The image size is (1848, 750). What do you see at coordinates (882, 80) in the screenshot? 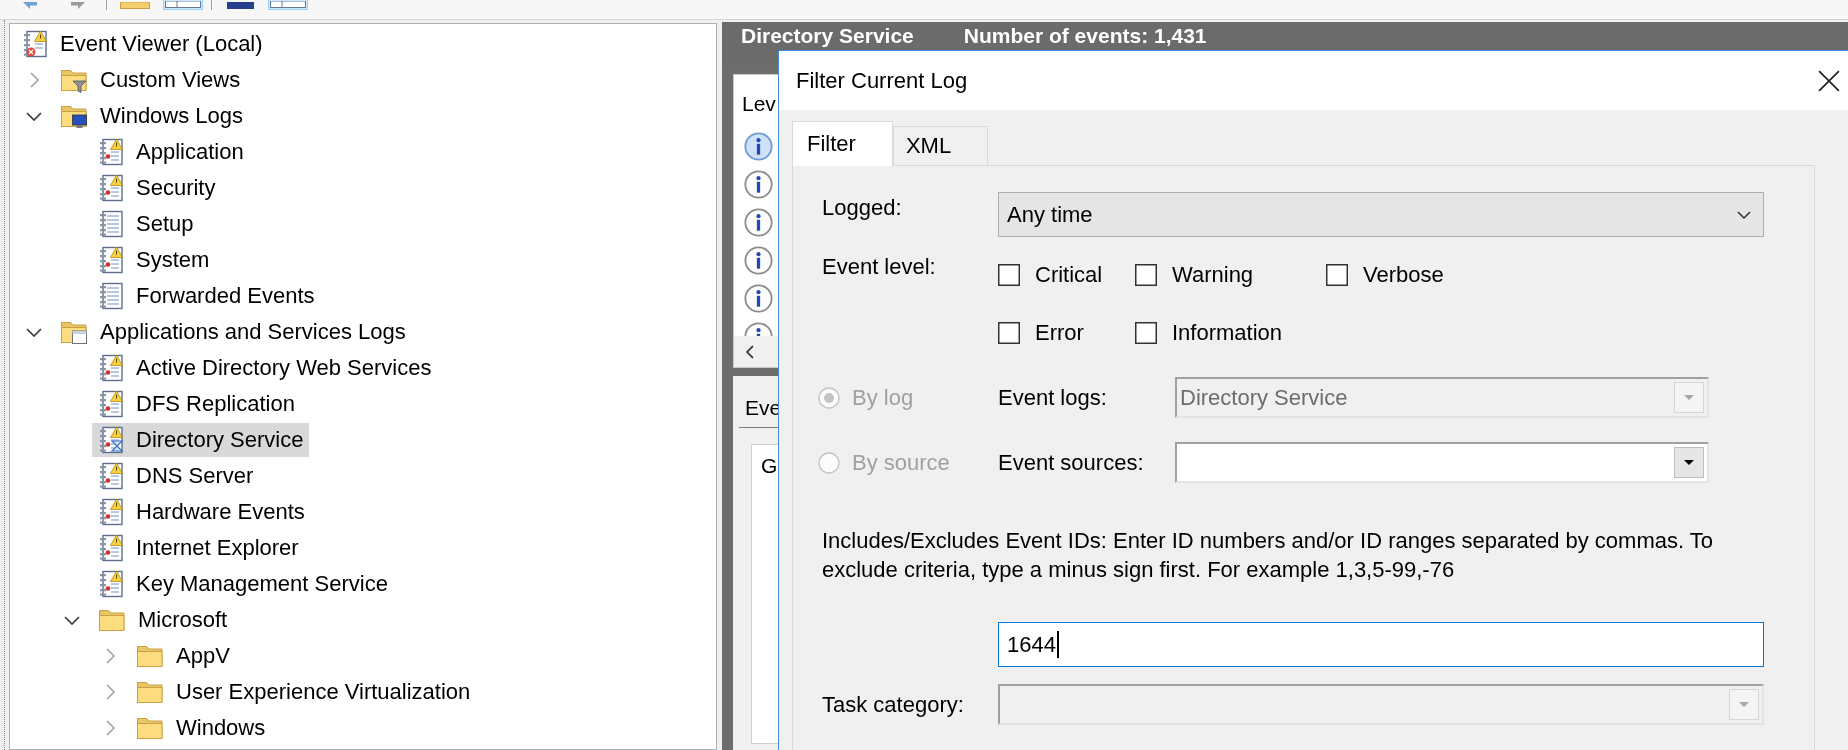
I see `dialog-title: Filter Current Log` at bounding box center [882, 80].